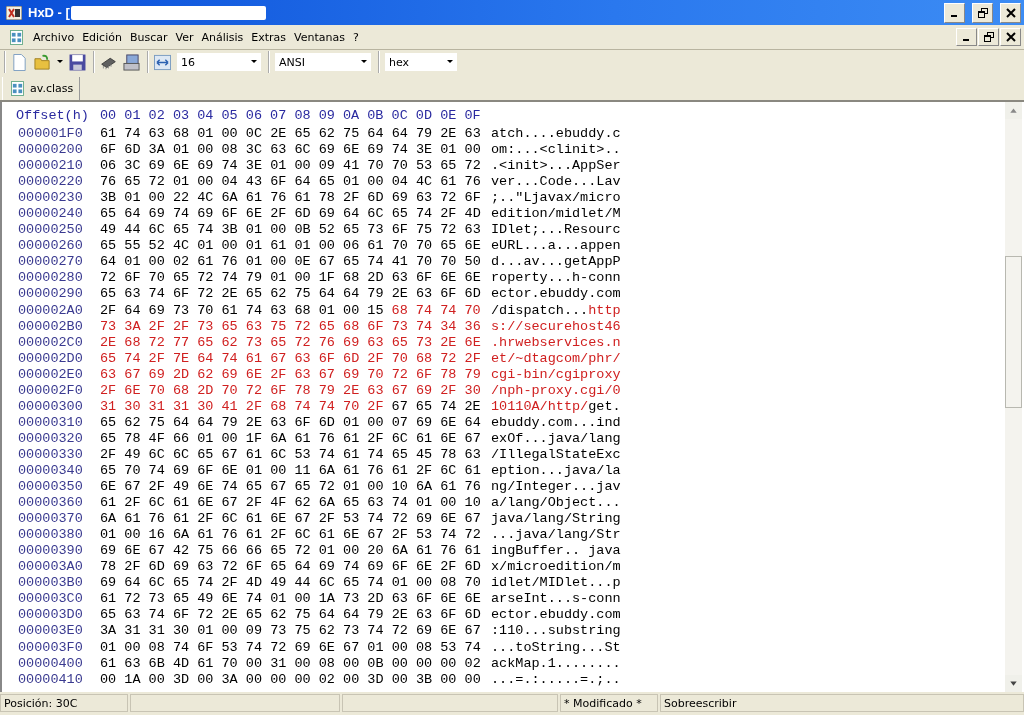  I want to click on hex-bytes: 61 63 6B 4D 61 70 00 31 00 08 00 0B 00 00 00 02, so click(290, 663).